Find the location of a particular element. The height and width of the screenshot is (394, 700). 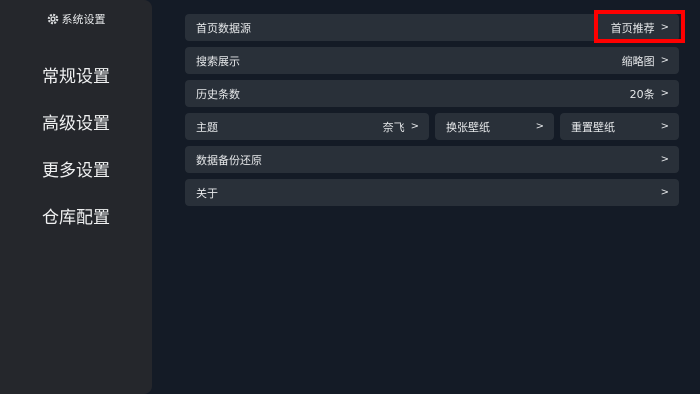

backup-restore-label: 数据备份还原 is located at coordinates (229, 160).